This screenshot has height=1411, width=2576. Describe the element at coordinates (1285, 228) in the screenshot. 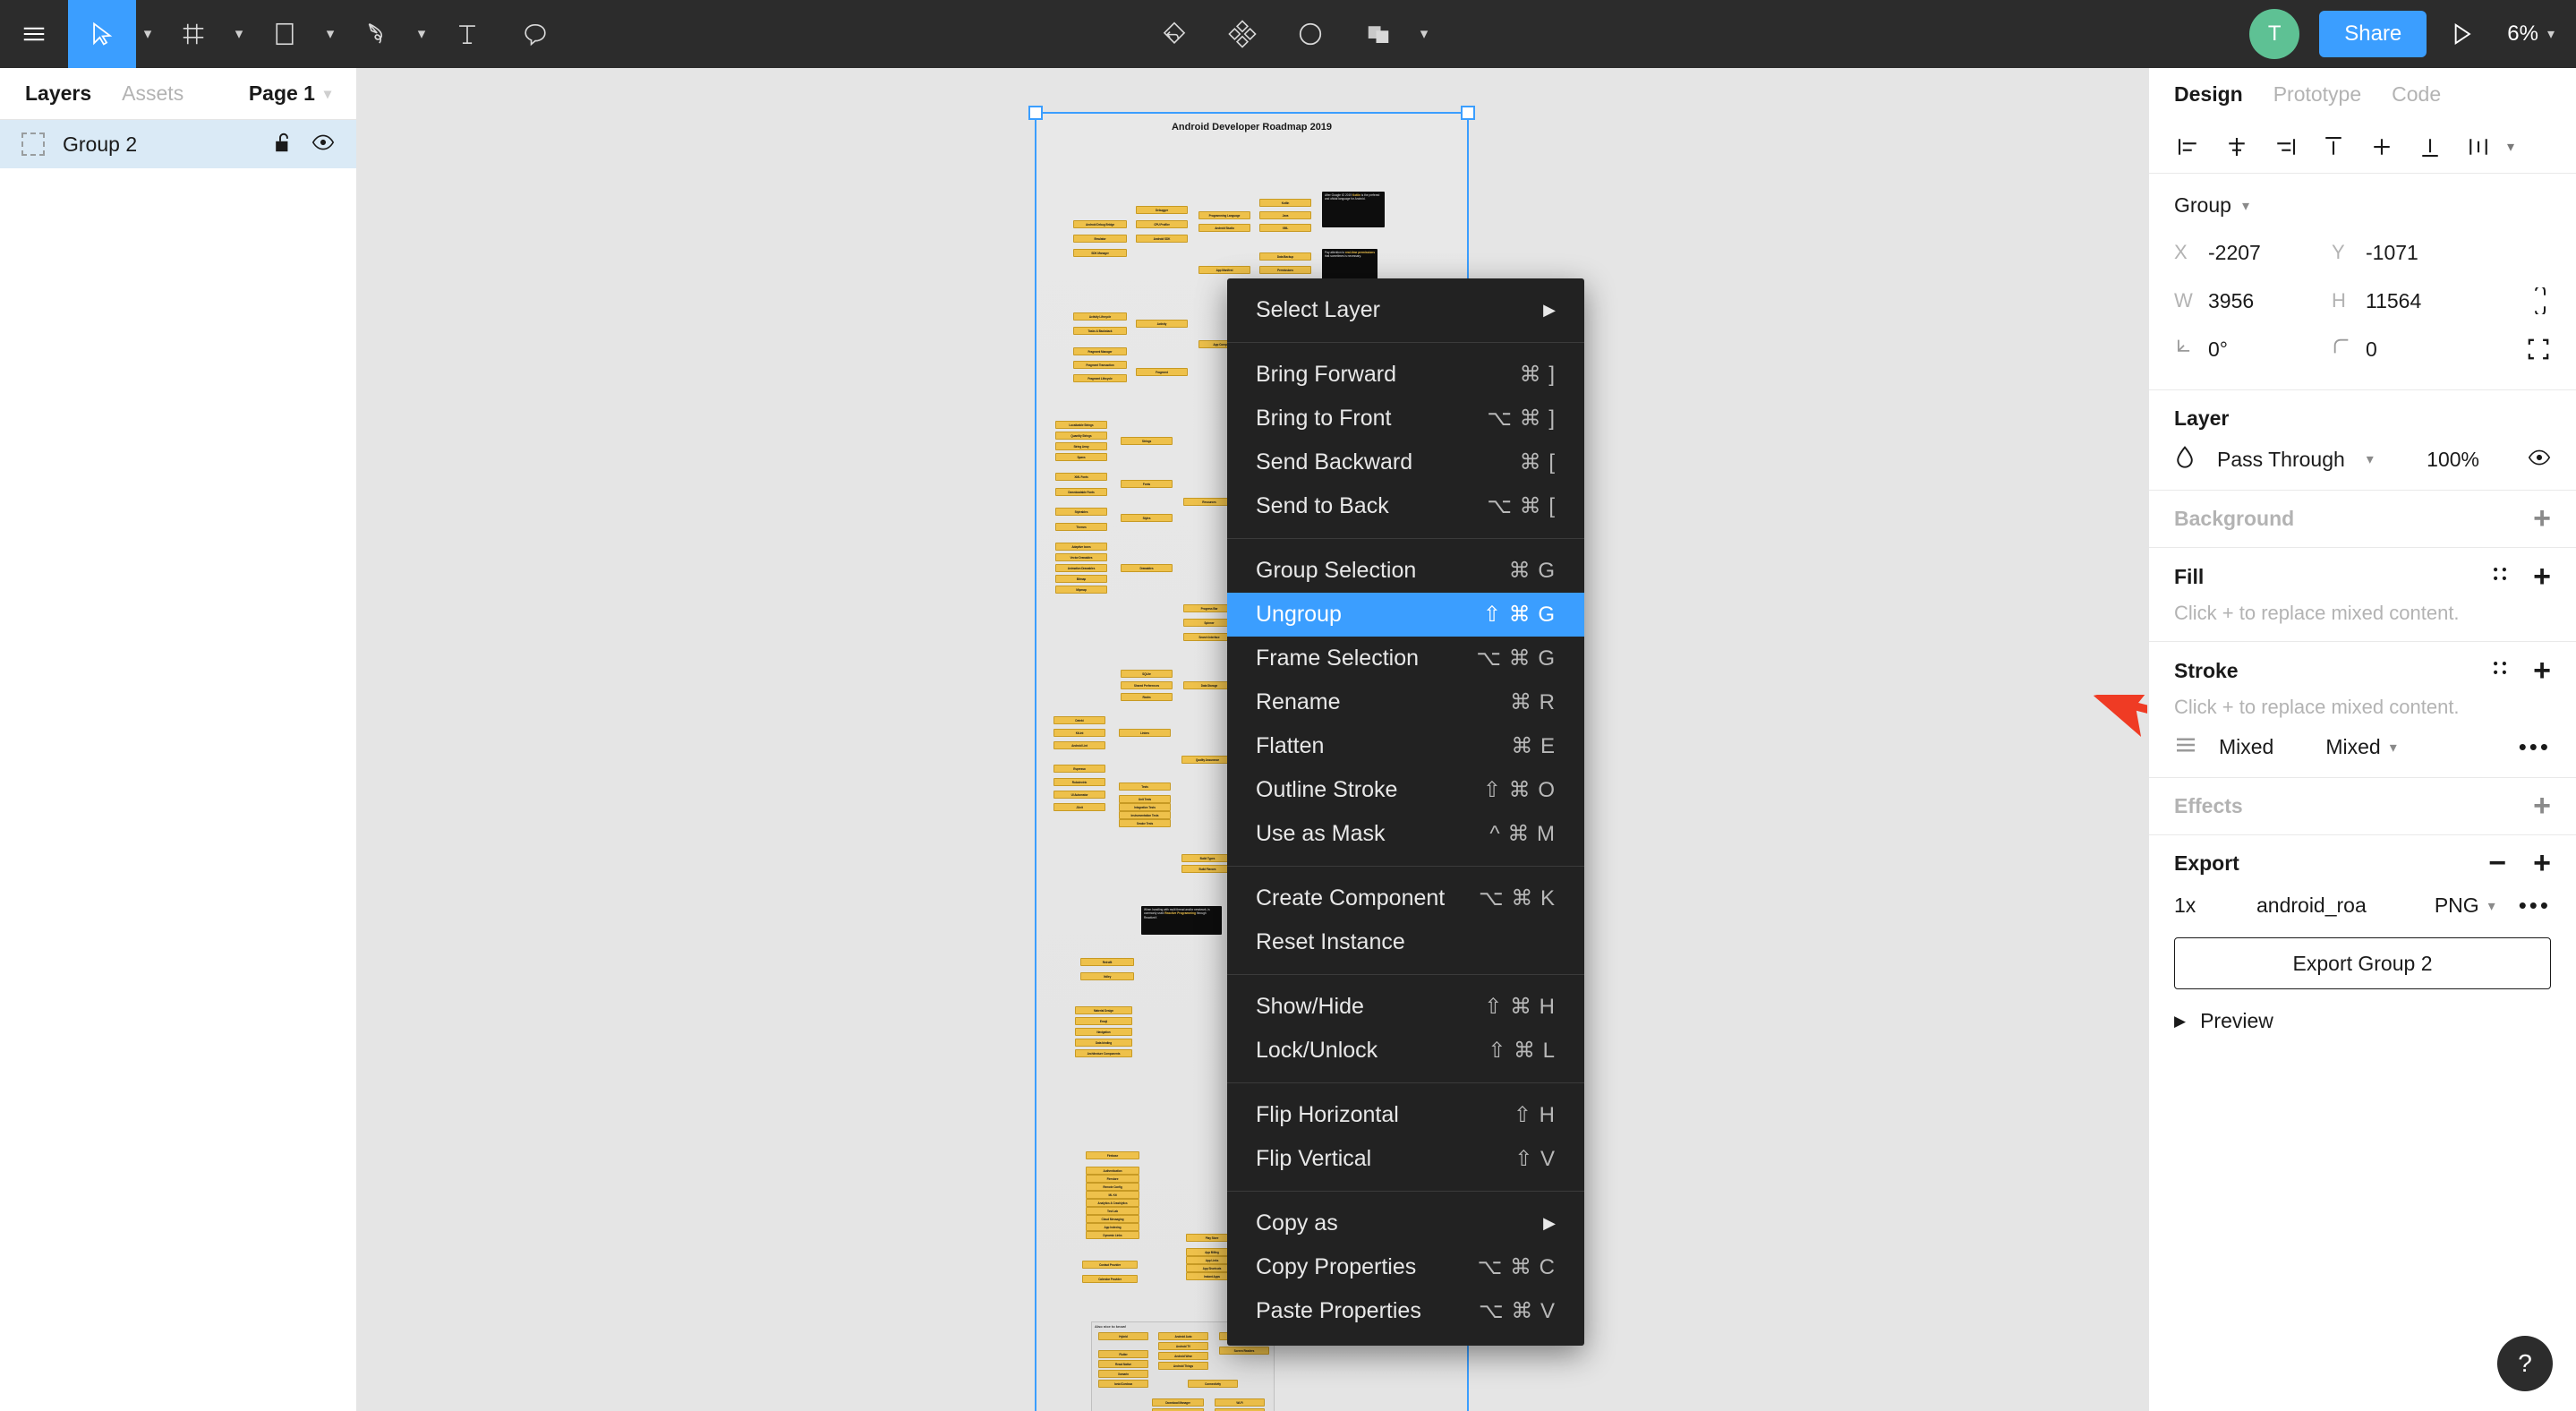

I see `roadmap-node: XML` at that location.